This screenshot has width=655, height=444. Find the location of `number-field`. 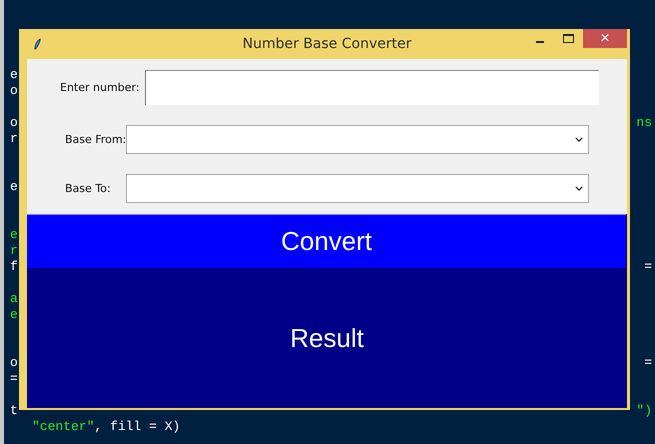

number-field is located at coordinates (372, 87).